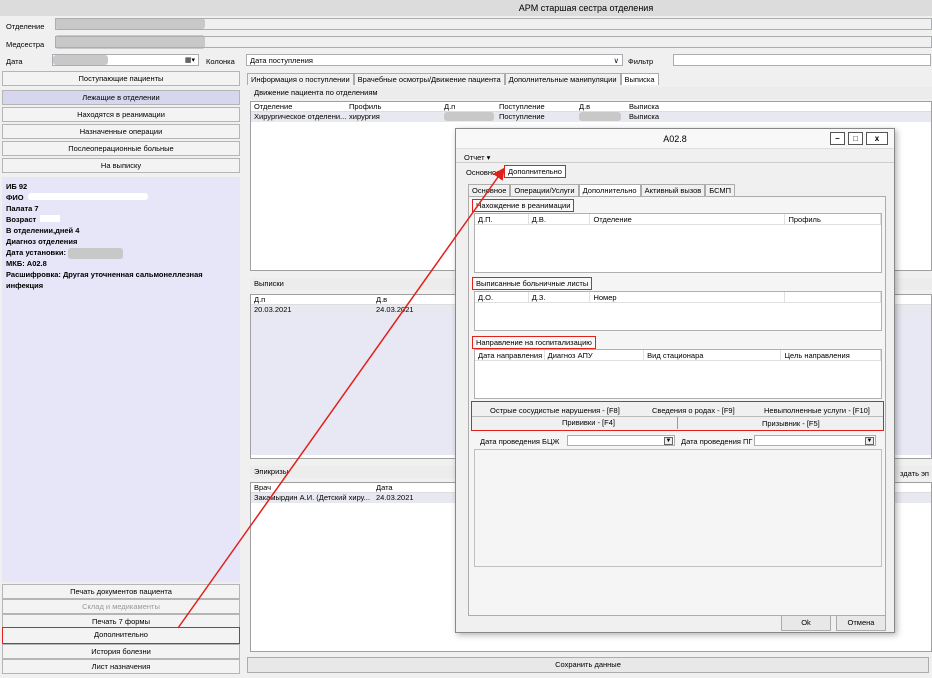 Image resolution: width=932 pixels, height=678 pixels. I want to click on date-field: ▦▾, so click(125, 60).